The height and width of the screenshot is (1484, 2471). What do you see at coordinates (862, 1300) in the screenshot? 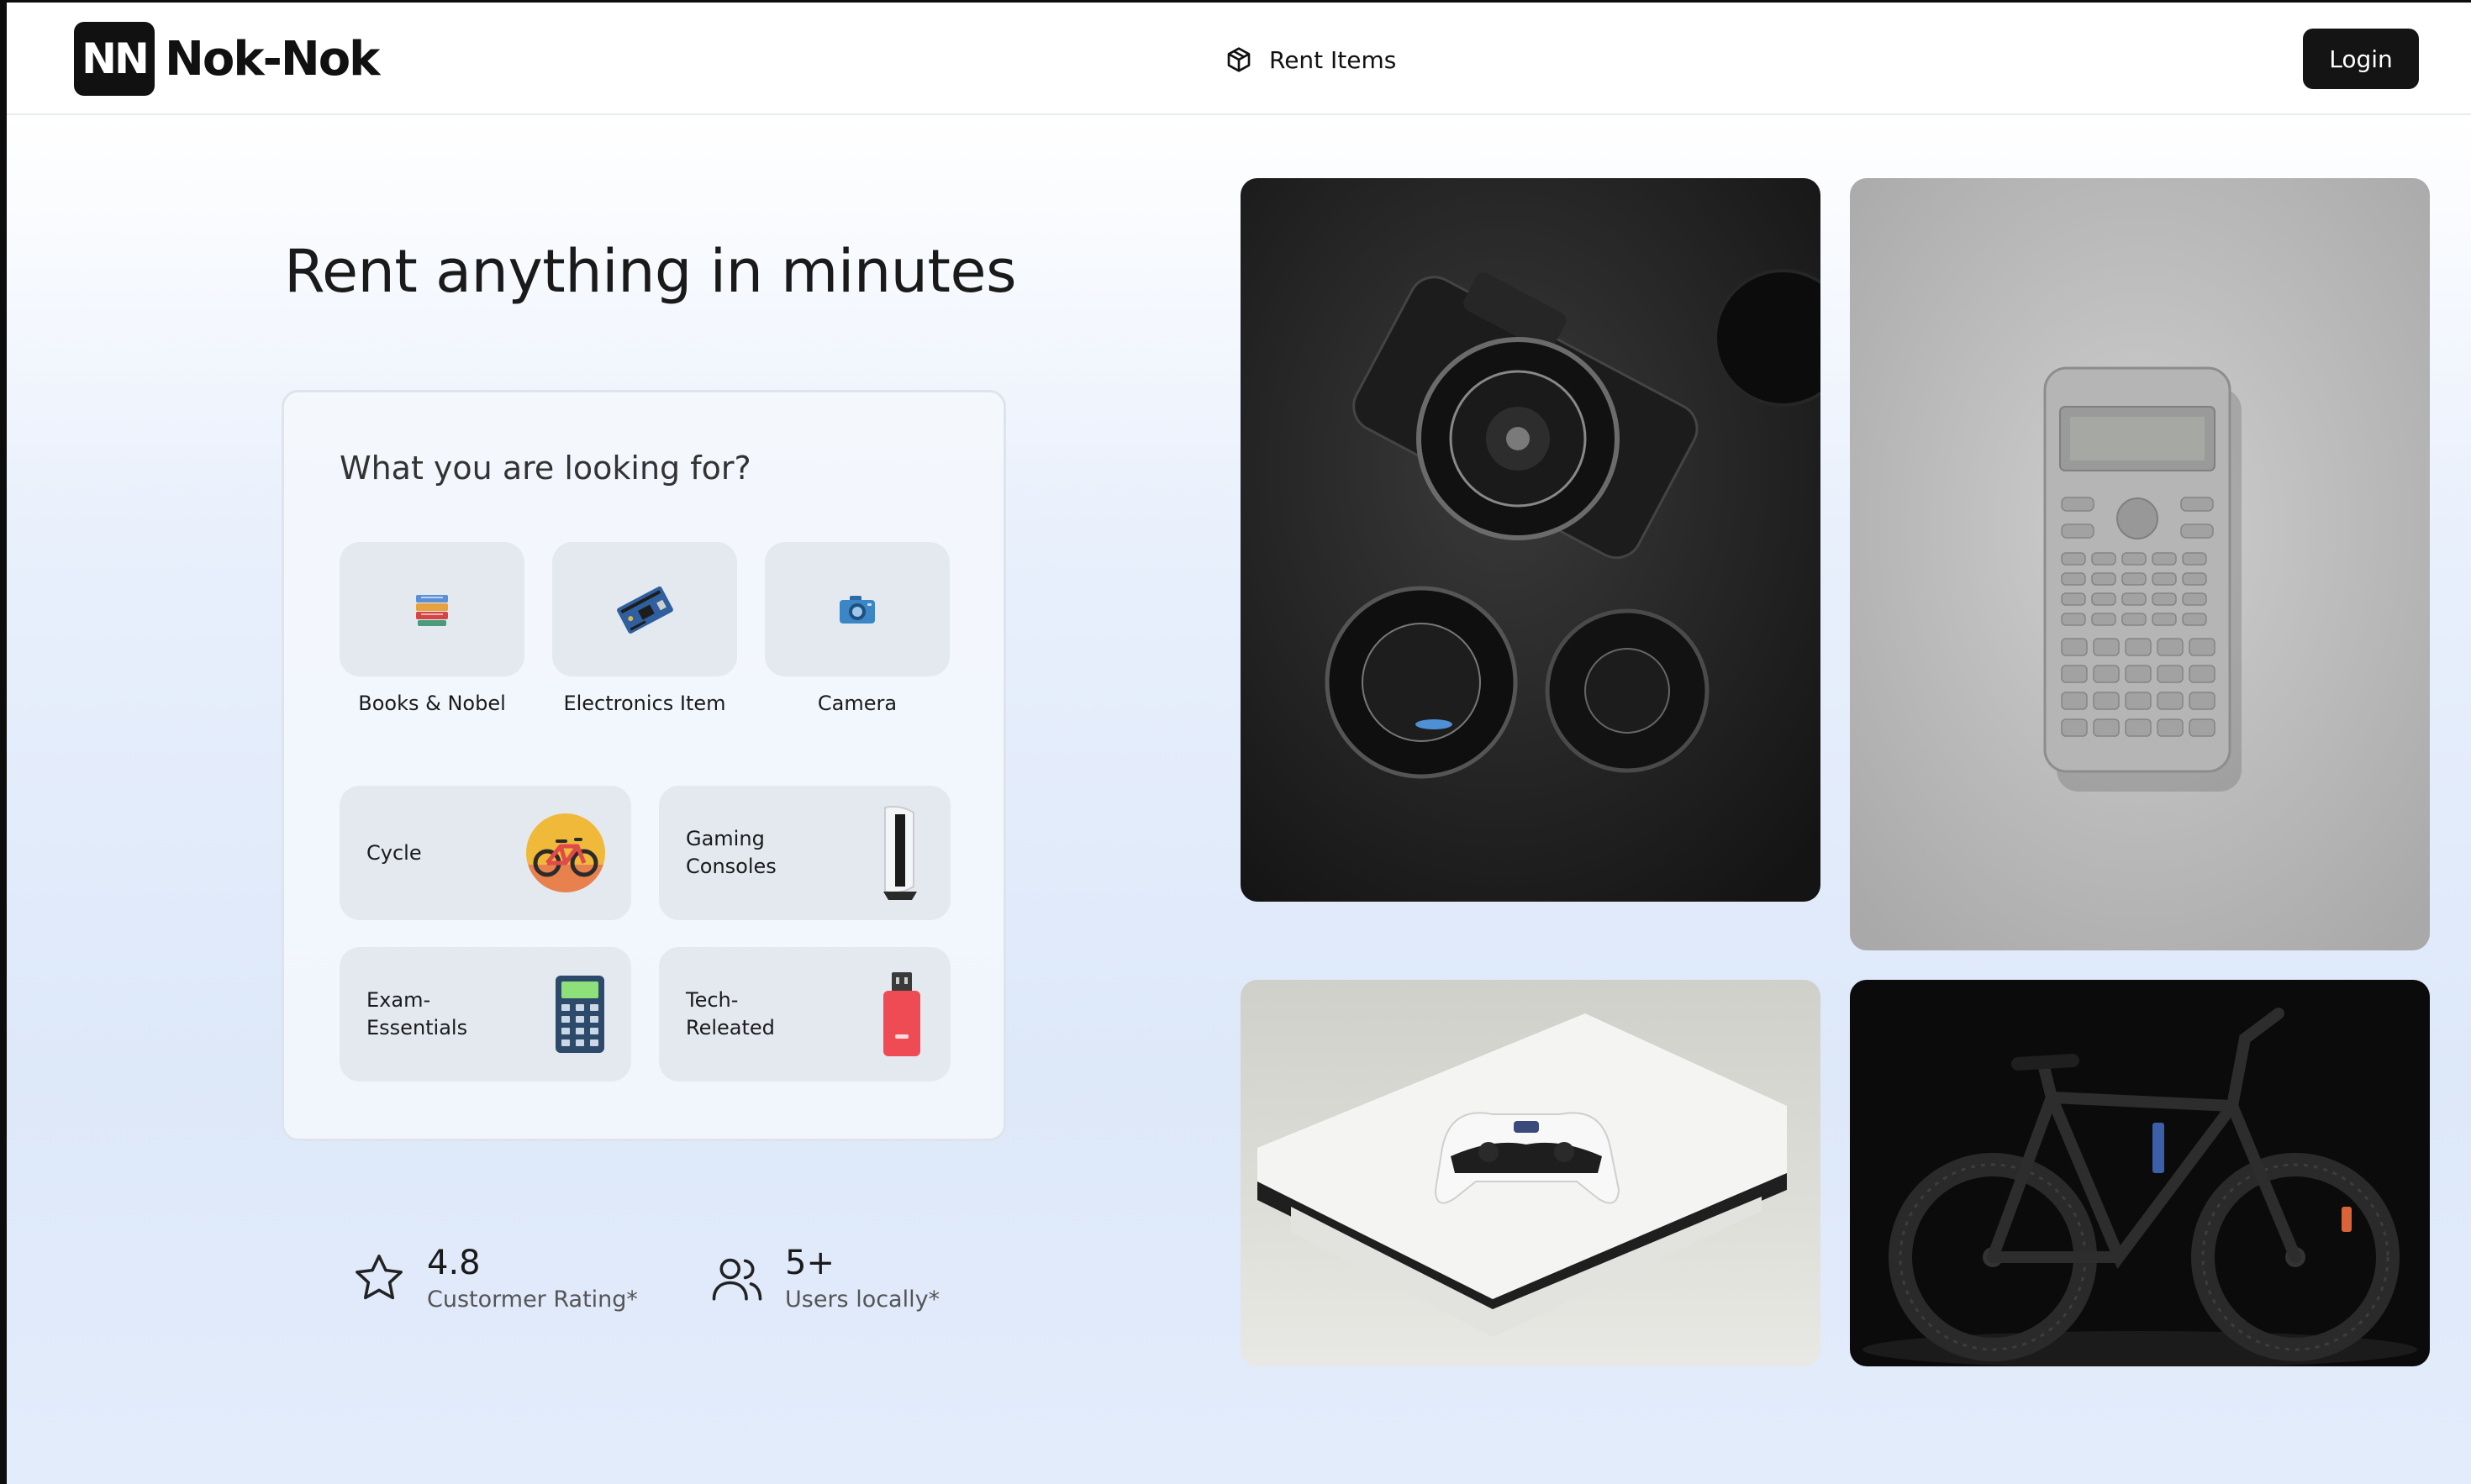
I see `stat-label: Users locally*` at bounding box center [862, 1300].